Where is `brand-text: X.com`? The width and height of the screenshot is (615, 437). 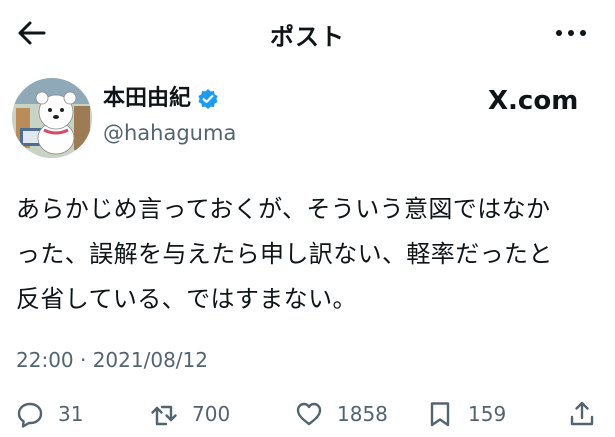
brand-text: X.com is located at coordinates (533, 101).